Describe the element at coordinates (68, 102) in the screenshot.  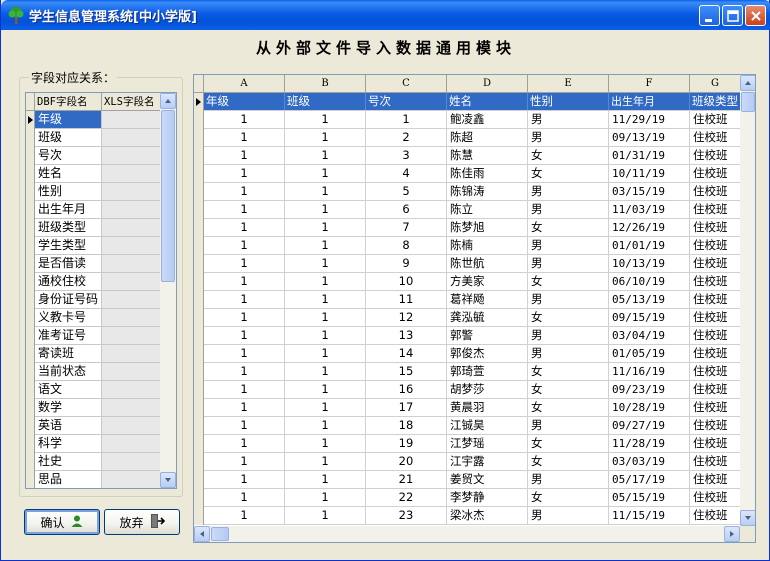
I see `header-dbf-field: DBF字段名` at that location.